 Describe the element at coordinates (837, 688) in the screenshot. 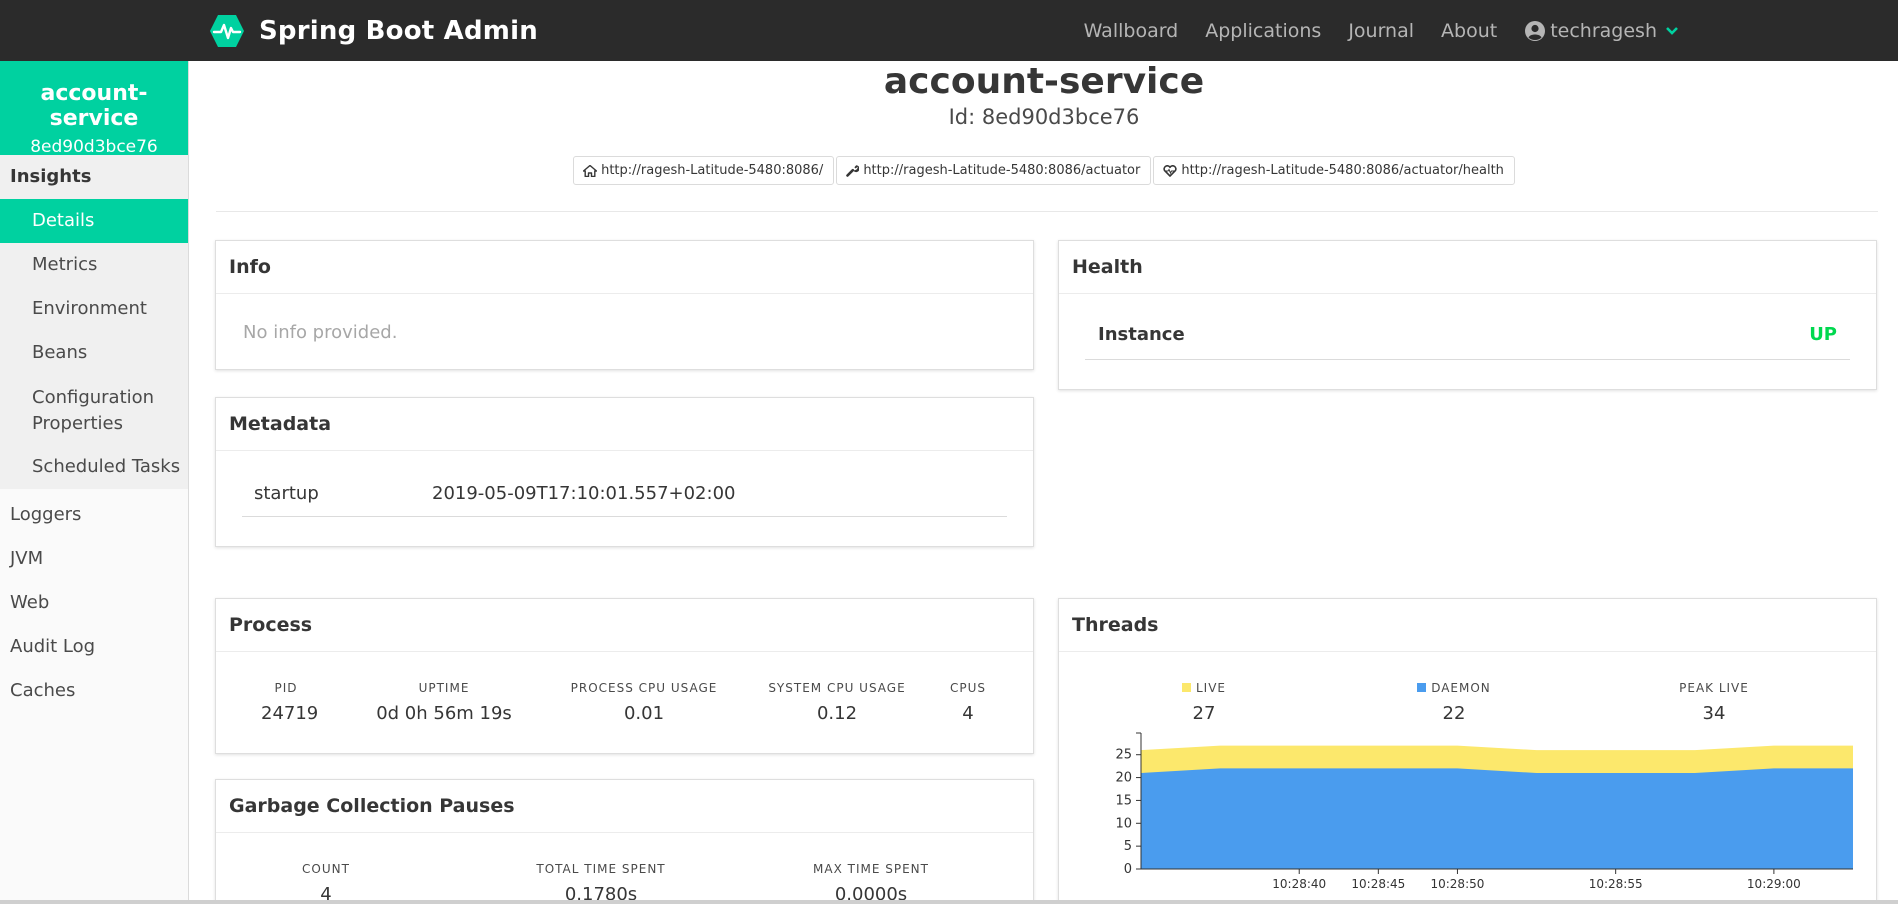

I see `stat-label: SYSTEM CPU USAGE` at that location.